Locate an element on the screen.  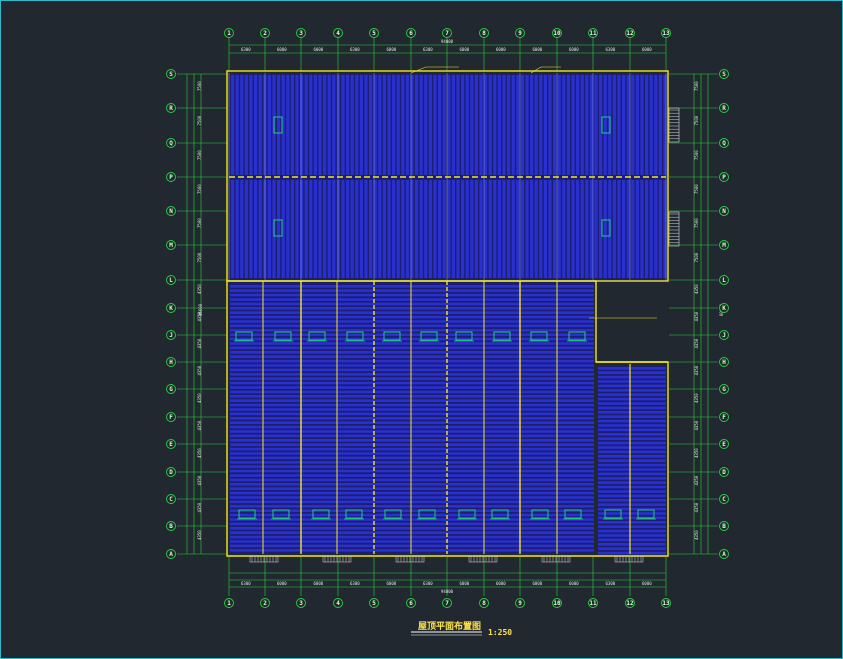
column-bubble-bottom: 10 is located at coordinates (557, 603).